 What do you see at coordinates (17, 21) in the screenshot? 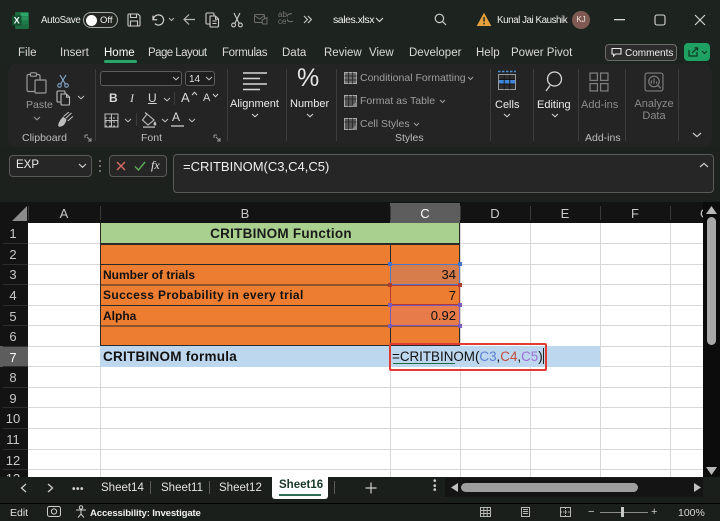
I see `svg-text: X` at bounding box center [17, 21].